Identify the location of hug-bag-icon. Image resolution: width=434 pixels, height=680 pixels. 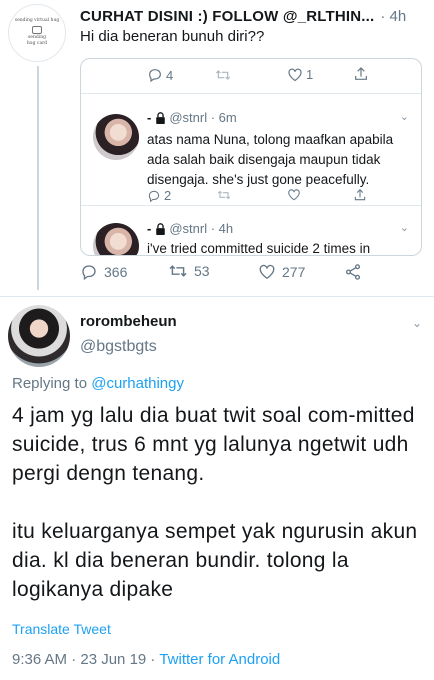
(37, 29).